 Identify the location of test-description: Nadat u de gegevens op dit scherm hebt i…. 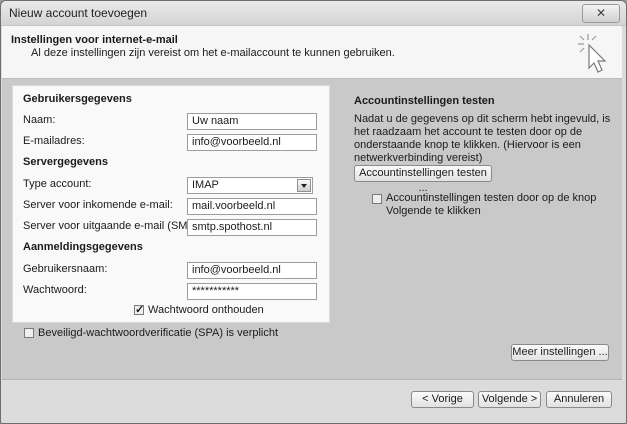
(482, 138).